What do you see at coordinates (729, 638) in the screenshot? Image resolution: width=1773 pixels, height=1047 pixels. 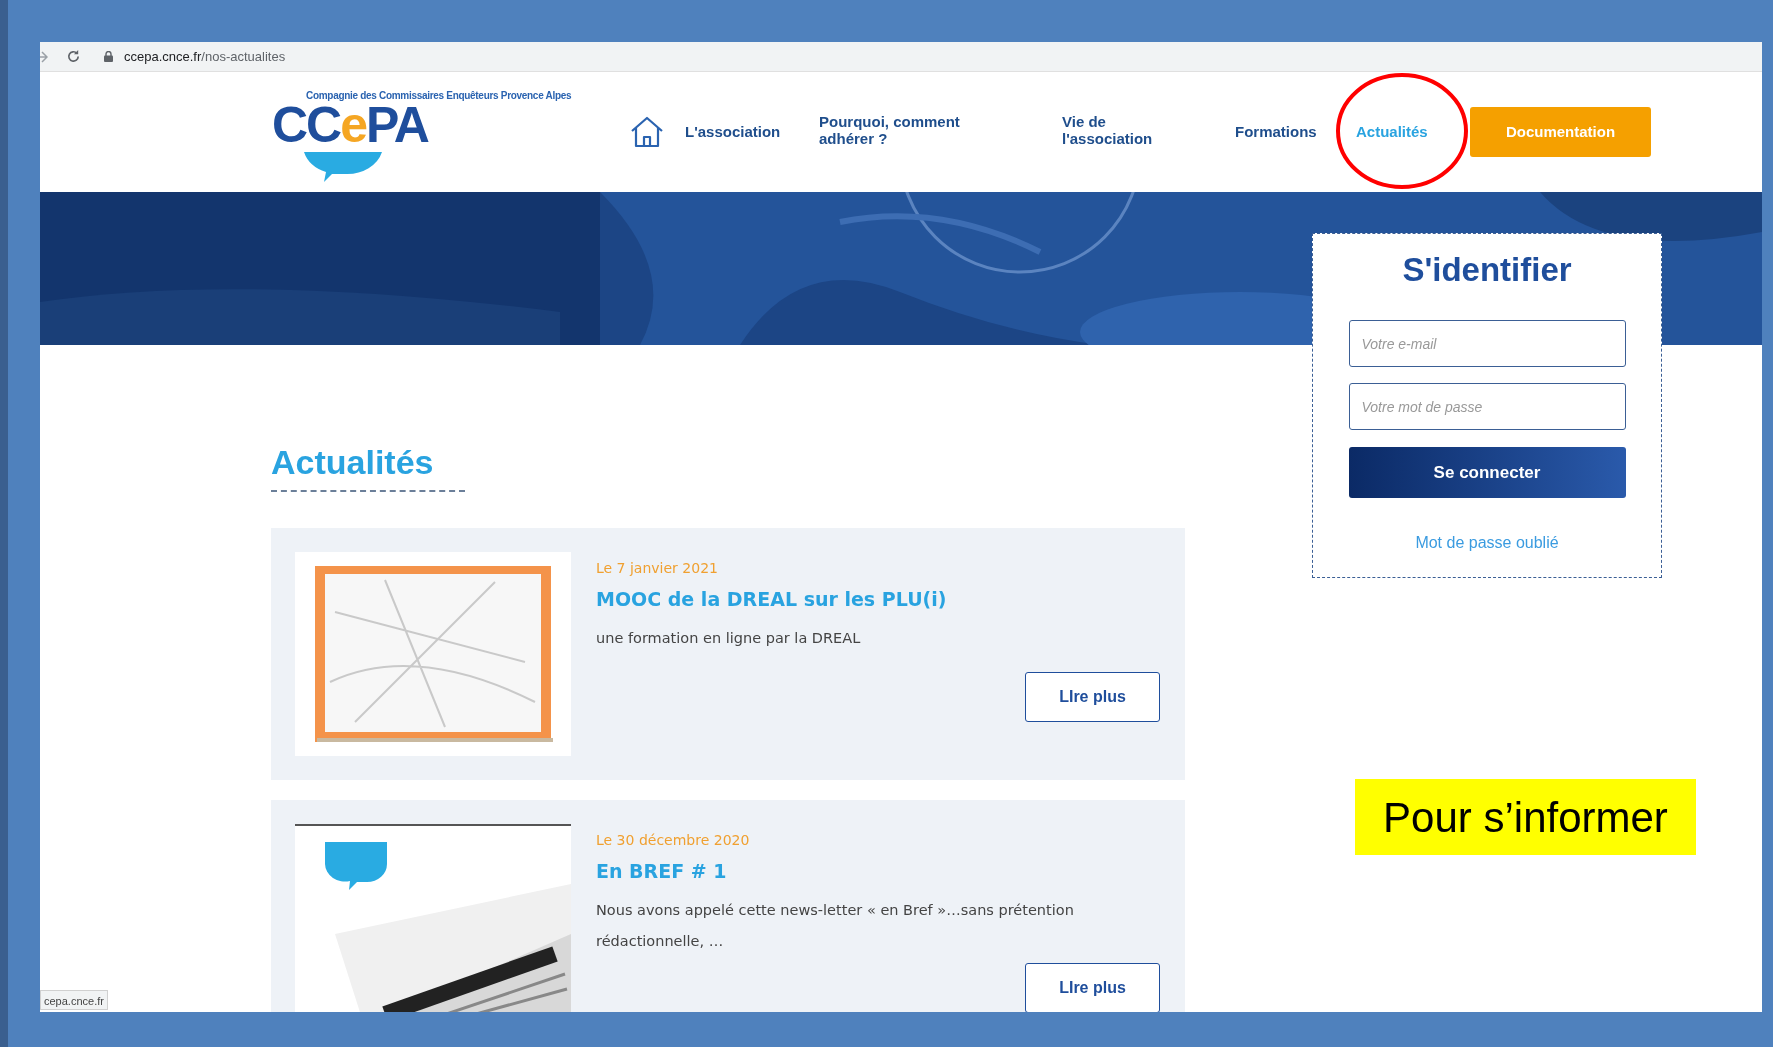 I see `news-summary: une formation en ligne par la DREAL` at bounding box center [729, 638].